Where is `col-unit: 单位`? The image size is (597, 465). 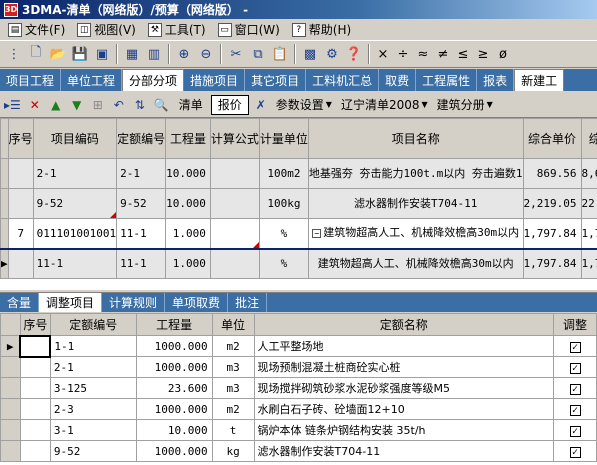 col-unit: 单位 is located at coordinates (233, 324).